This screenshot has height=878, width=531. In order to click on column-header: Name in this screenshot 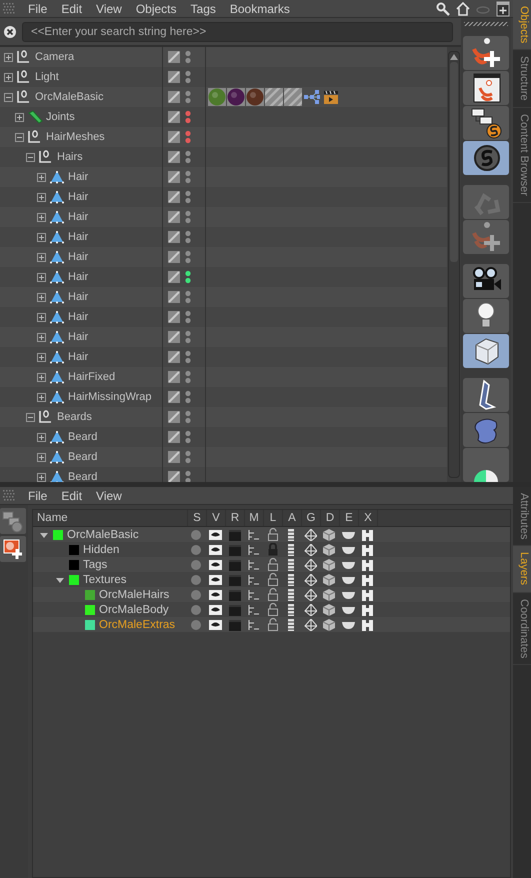, I will do `click(110, 518)`.